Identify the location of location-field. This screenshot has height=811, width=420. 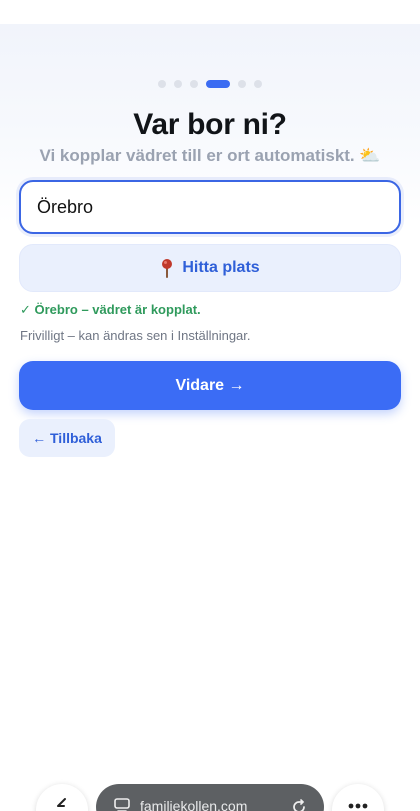
(210, 207).